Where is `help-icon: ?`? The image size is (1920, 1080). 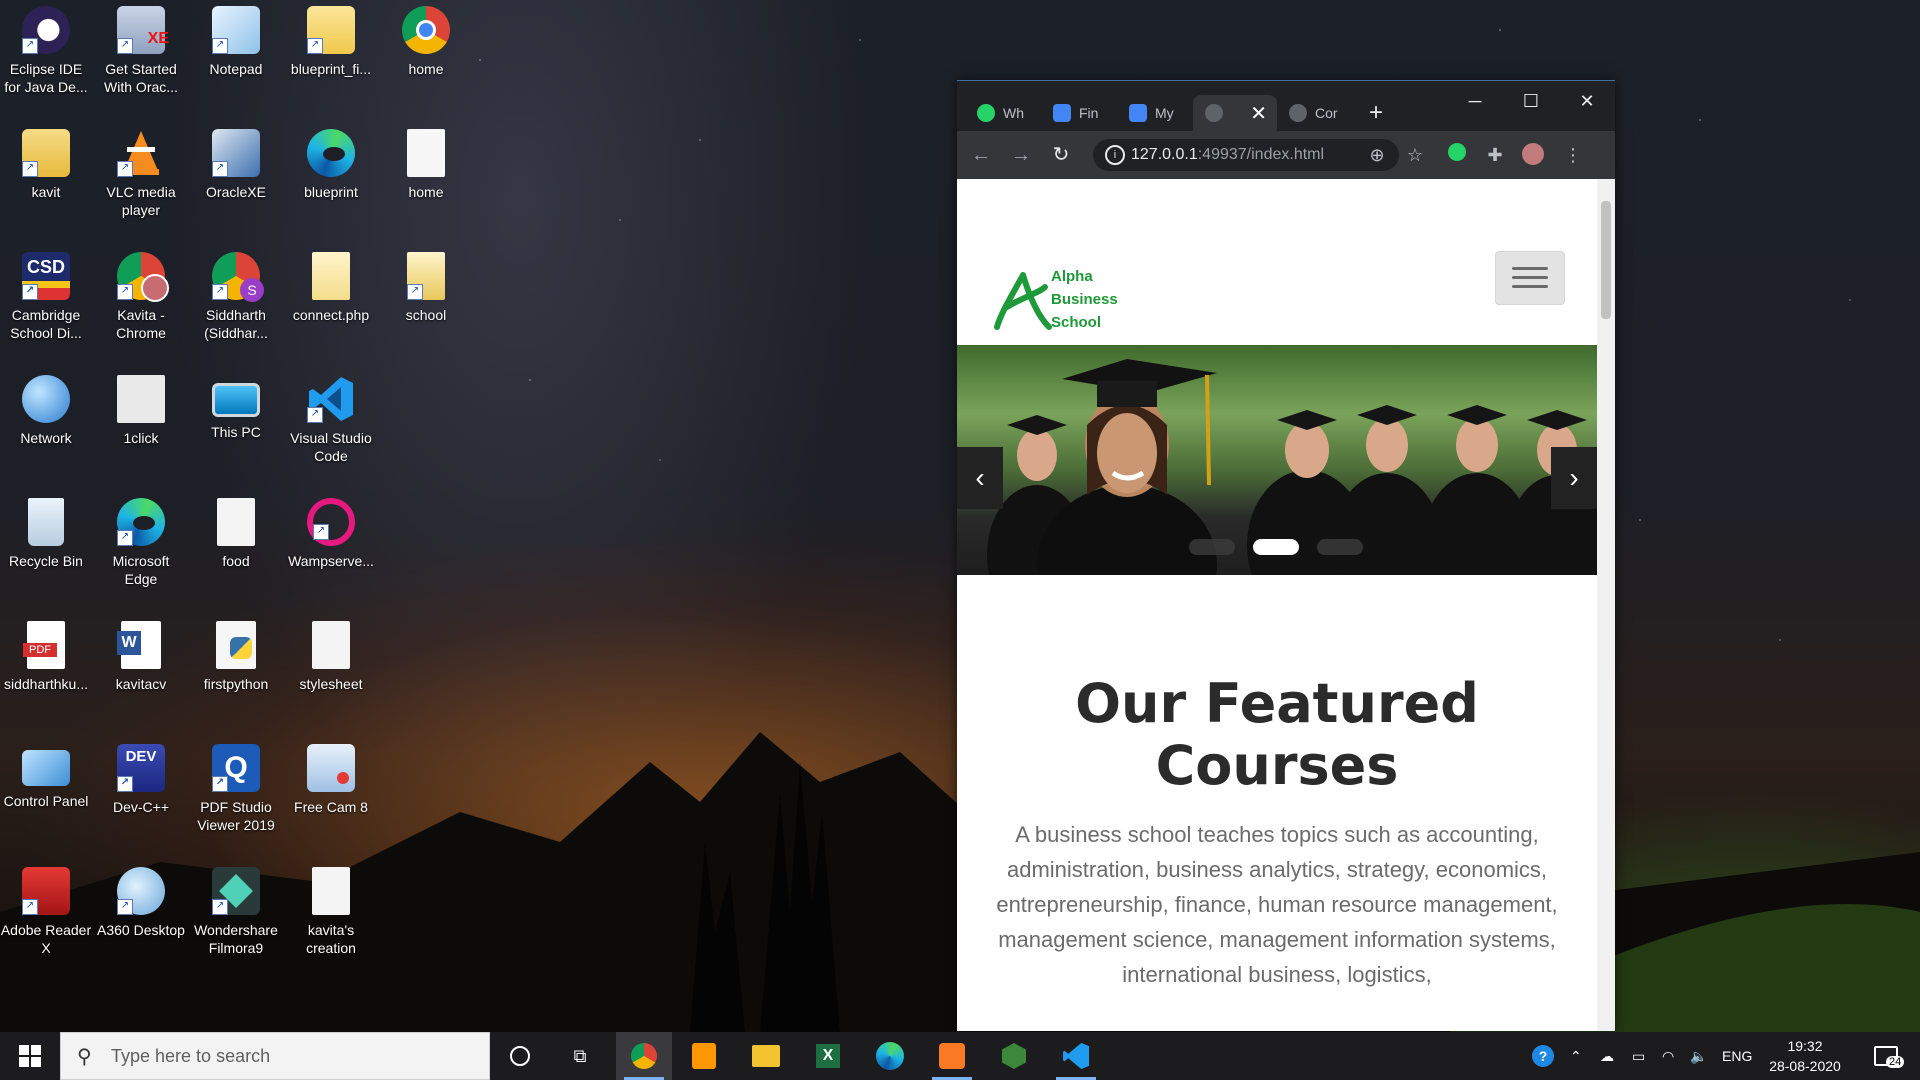
help-icon: ? is located at coordinates (1543, 1056).